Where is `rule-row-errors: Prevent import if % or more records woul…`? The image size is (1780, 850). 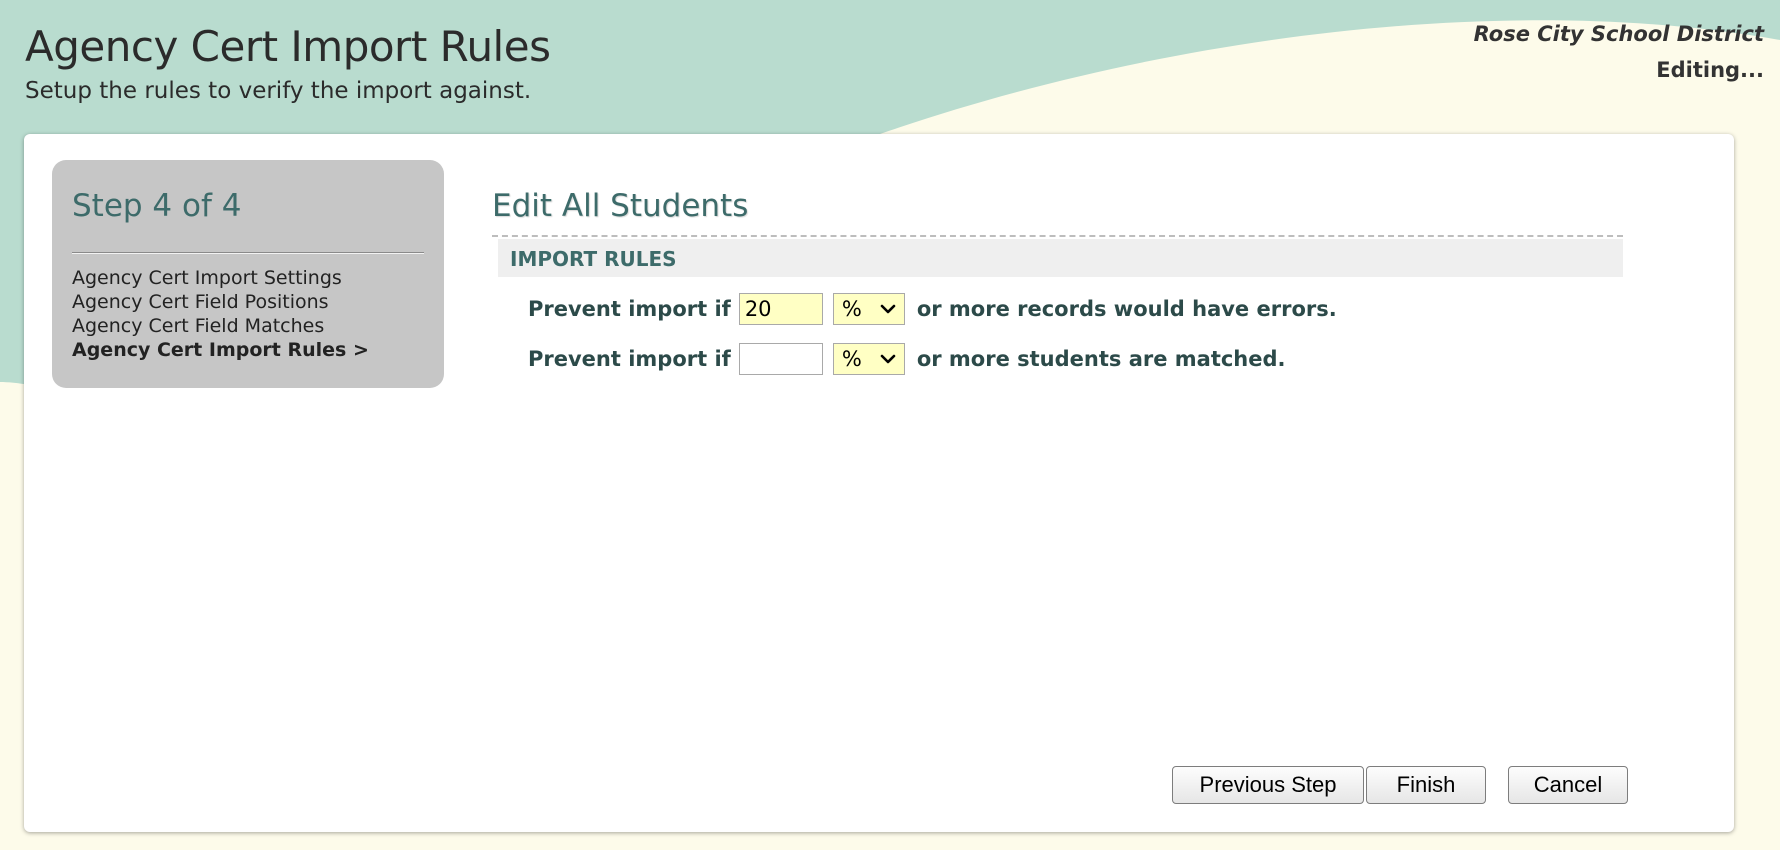 rule-row-errors: Prevent import if % or more records woul… is located at coordinates (932, 309).